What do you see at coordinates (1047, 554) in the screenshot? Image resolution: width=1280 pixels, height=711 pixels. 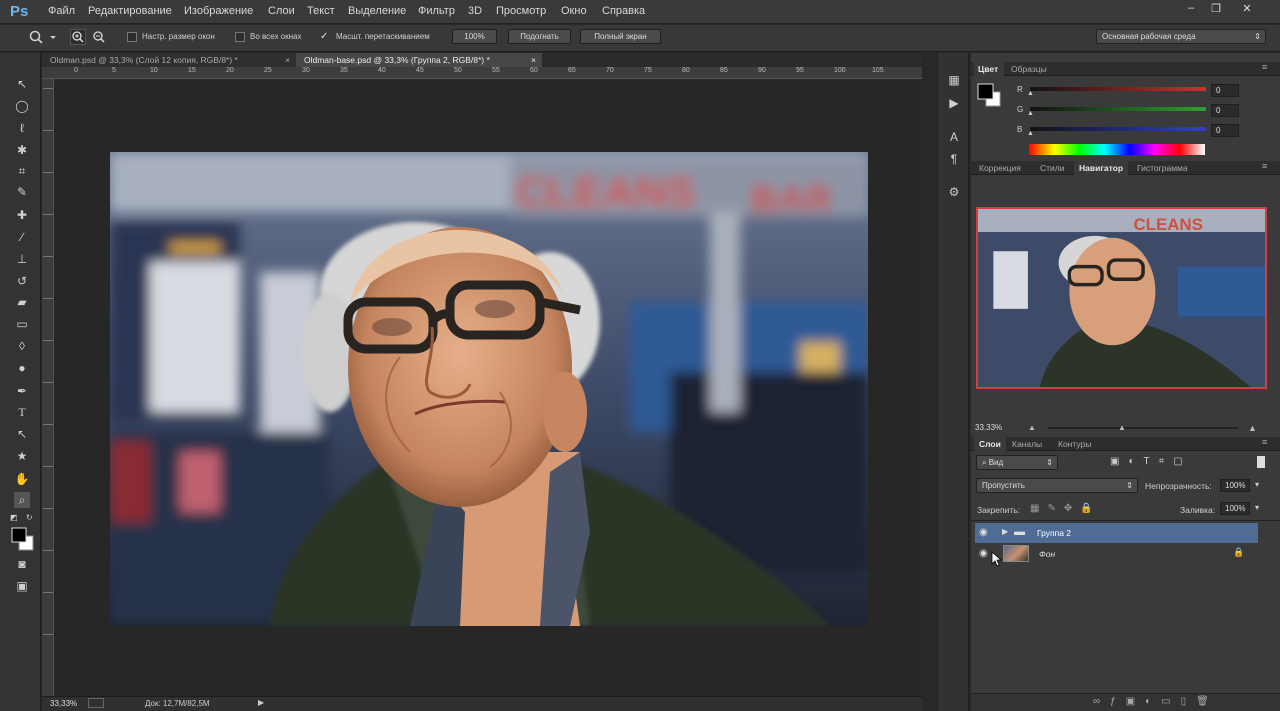 I see `layer-name: Фон` at bounding box center [1047, 554].